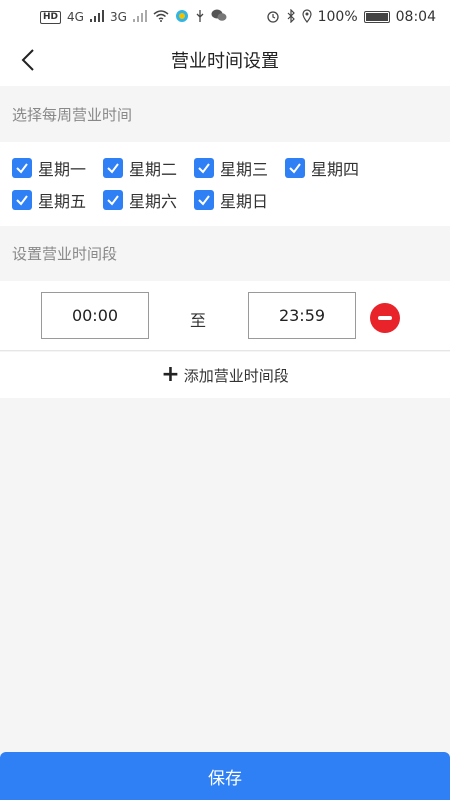  Describe the element at coordinates (244, 169) in the screenshot. I see `day-label: 星期三` at that location.